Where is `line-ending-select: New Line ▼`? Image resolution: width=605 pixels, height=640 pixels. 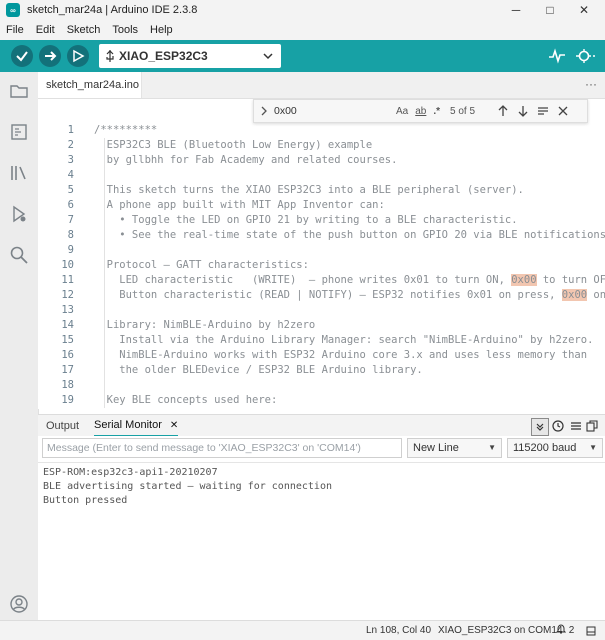 line-ending-select: New Line ▼ is located at coordinates (454, 448).